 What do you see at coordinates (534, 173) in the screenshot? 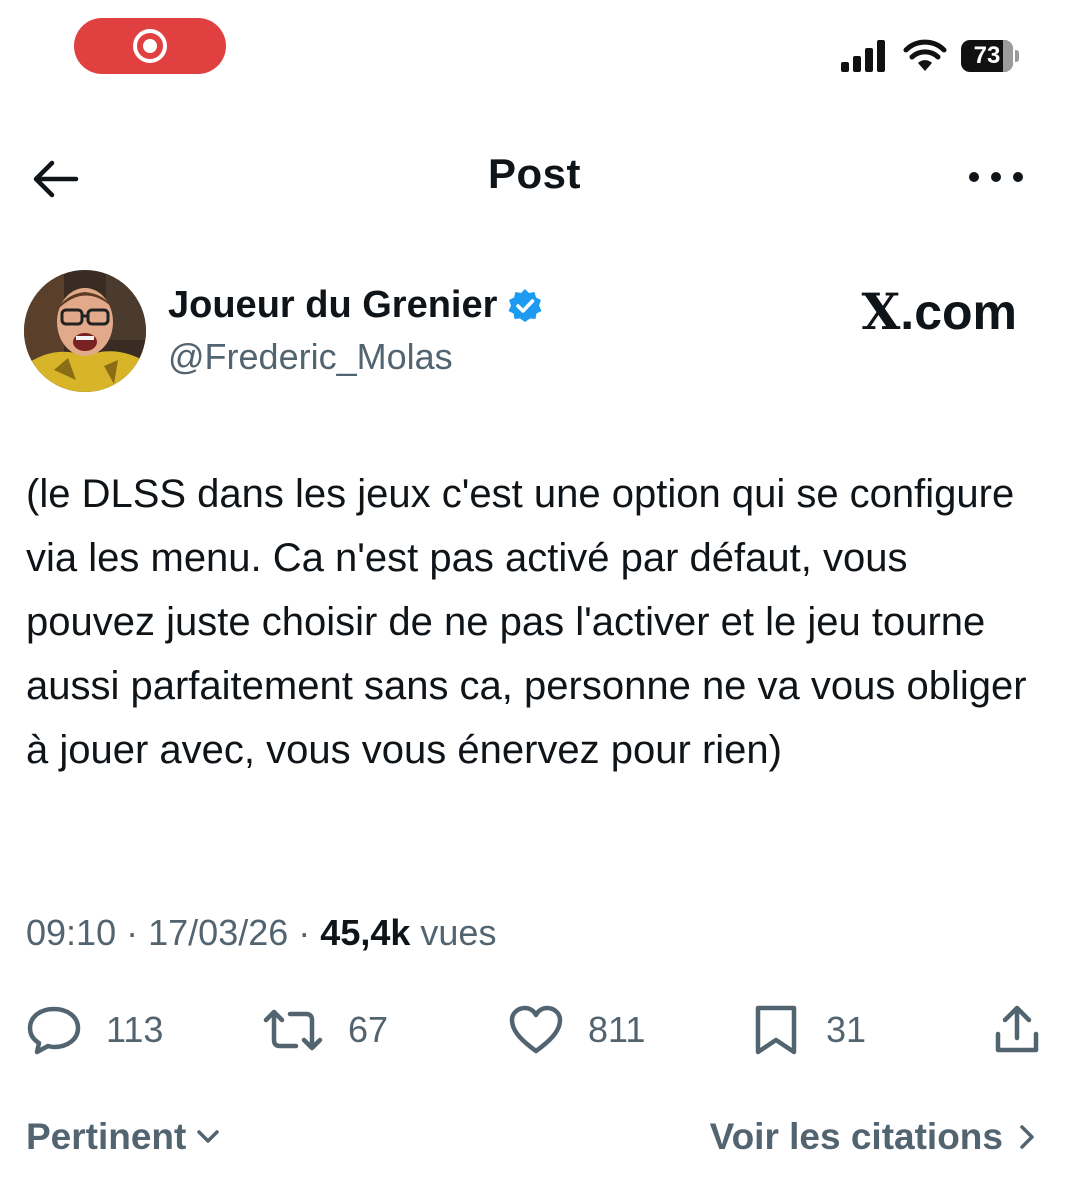
I see `page-title: Post` at bounding box center [534, 173].